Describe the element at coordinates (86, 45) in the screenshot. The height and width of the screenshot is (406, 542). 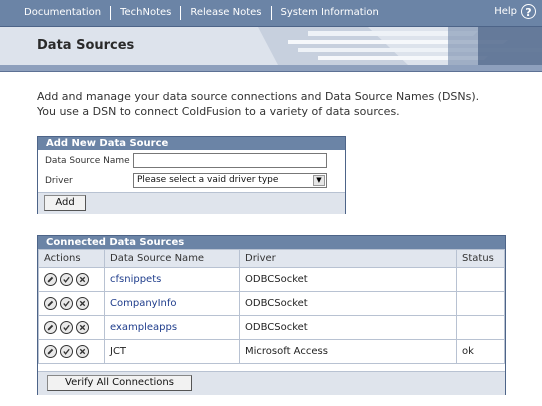
I see `page-title: Data Sources` at that location.